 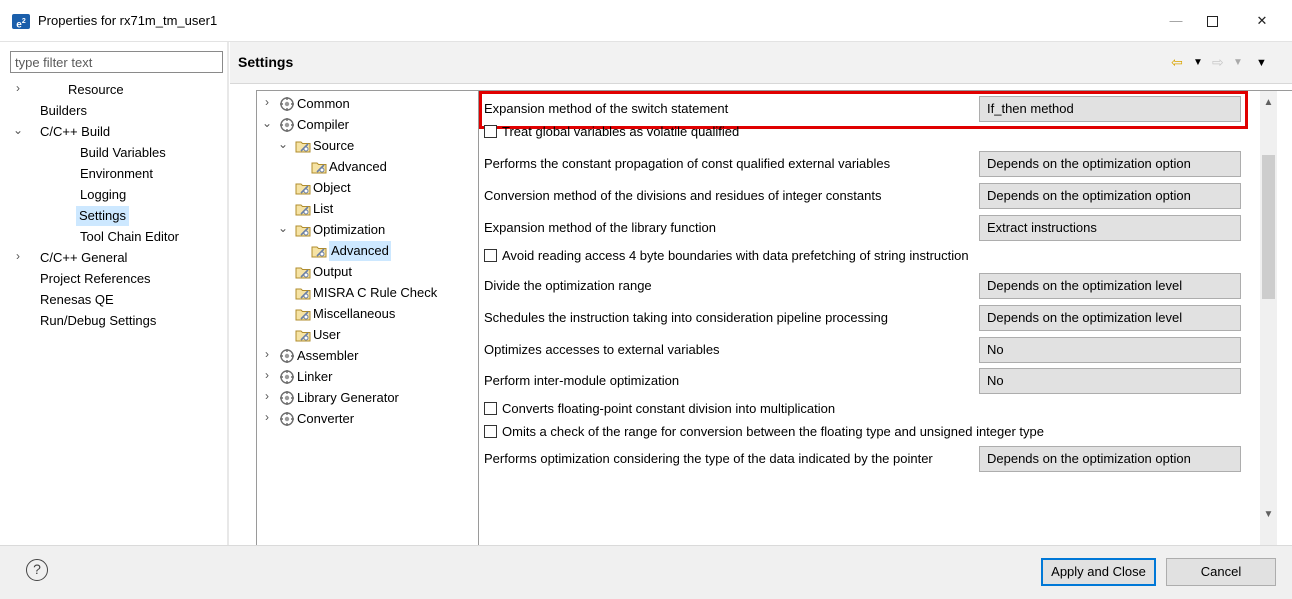 I want to click on vertical-scrollbar: ▲ ▼, so click(x=1268, y=319).